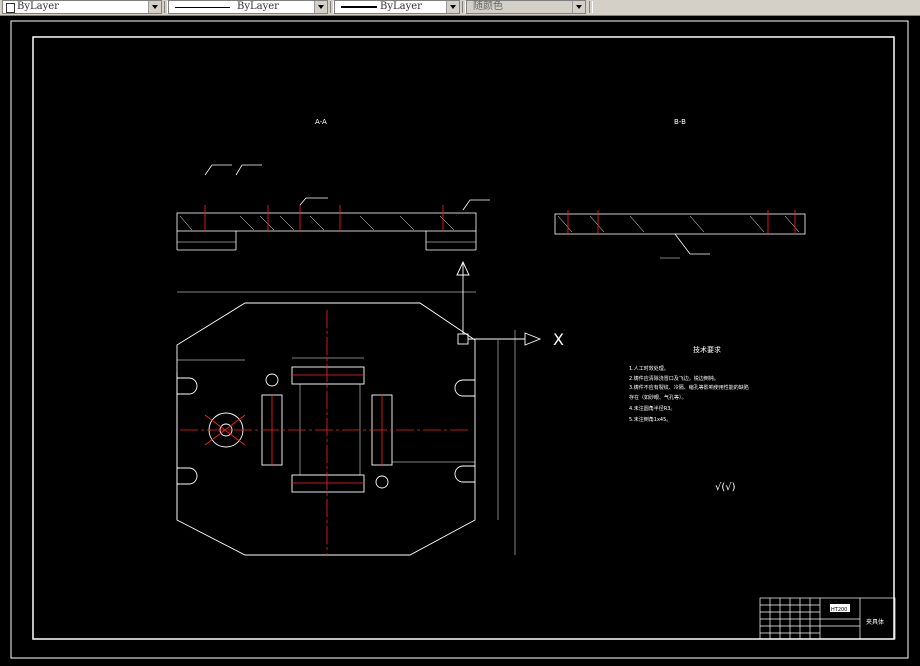 This screenshot has height=666, width=920. Describe the element at coordinates (649, 368) in the screenshot. I see `note-line: 1.人工时效处理。` at that location.